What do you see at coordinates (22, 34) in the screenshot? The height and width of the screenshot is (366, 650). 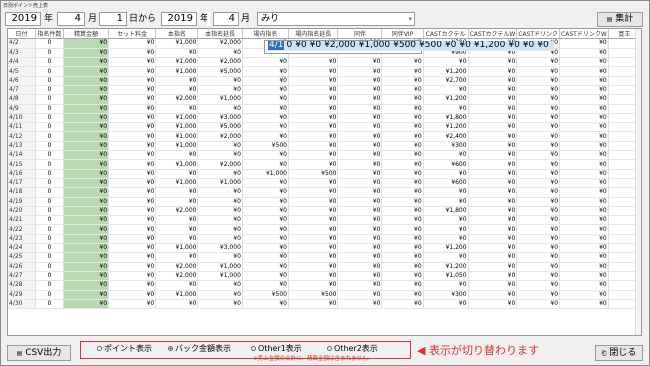 I see `column-header: 日付` at bounding box center [22, 34].